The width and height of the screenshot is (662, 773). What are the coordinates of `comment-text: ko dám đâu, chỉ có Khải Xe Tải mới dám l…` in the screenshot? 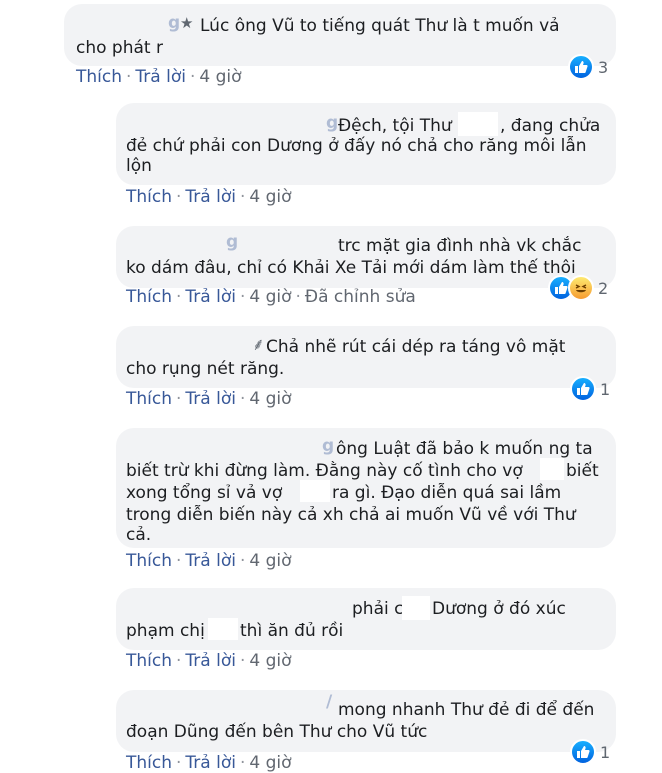 It's located at (351, 268).